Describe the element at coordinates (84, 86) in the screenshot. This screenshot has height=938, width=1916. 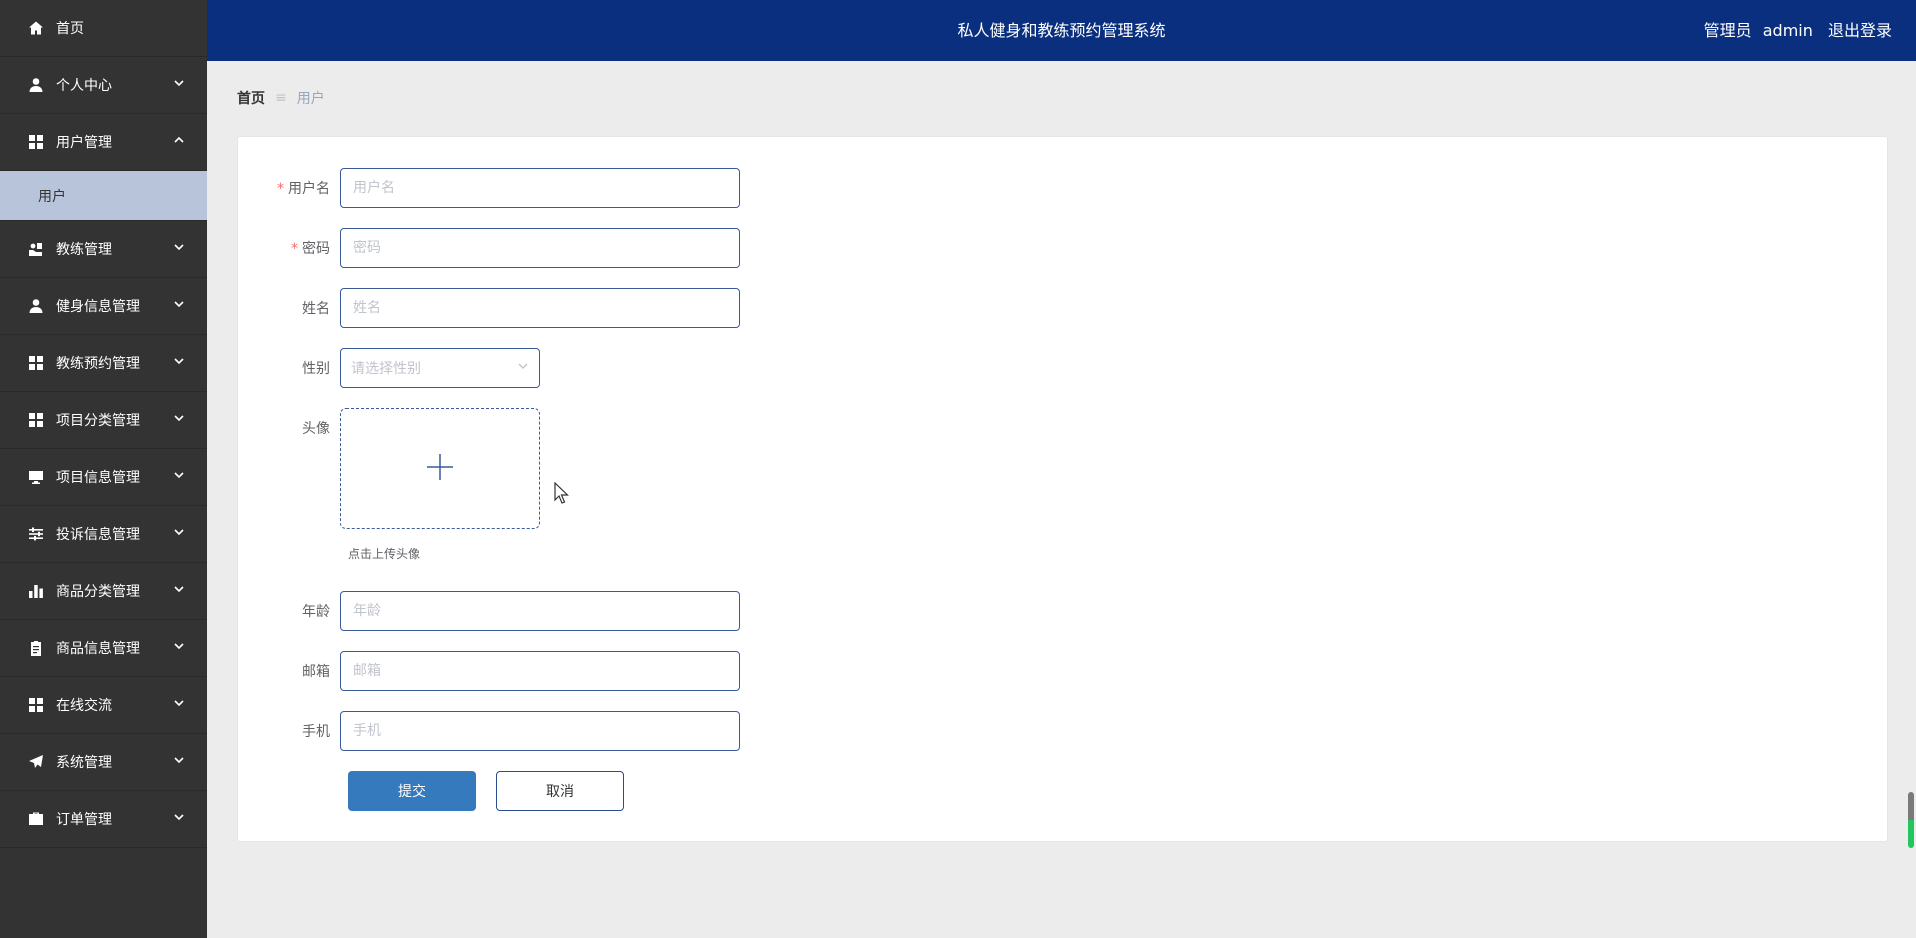
I see `sidebar-item-label: 个人中心` at that location.